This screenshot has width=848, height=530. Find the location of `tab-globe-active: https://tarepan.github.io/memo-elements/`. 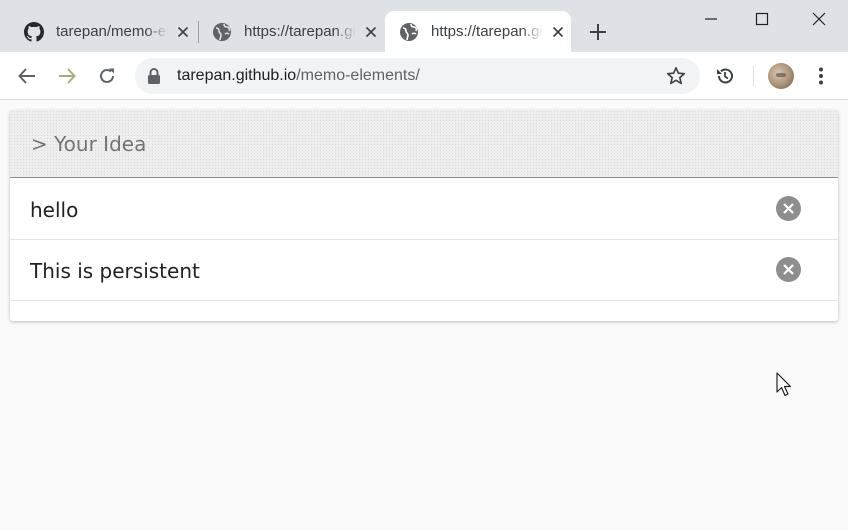

tab-globe-active: https://tarepan.github.io/memo-elements/ is located at coordinates (478, 31).